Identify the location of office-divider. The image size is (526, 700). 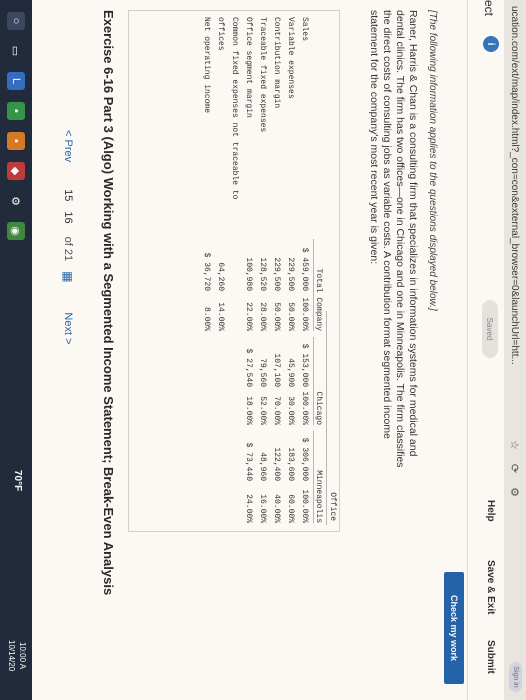
(326, 418).